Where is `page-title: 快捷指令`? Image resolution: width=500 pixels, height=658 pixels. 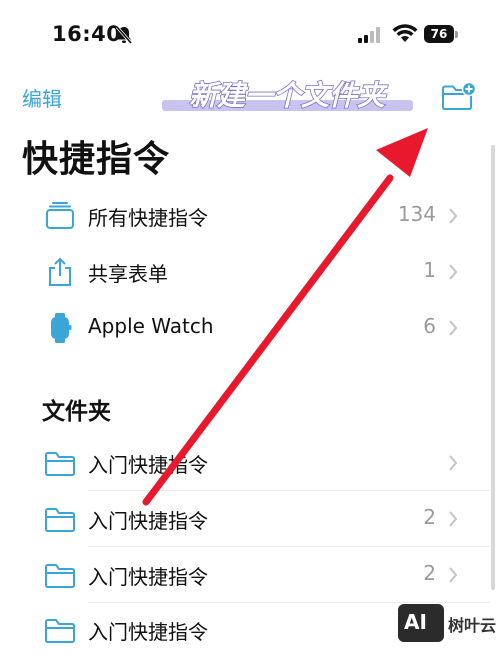
page-title: 快捷指令 is located at coordinates (96, 159).